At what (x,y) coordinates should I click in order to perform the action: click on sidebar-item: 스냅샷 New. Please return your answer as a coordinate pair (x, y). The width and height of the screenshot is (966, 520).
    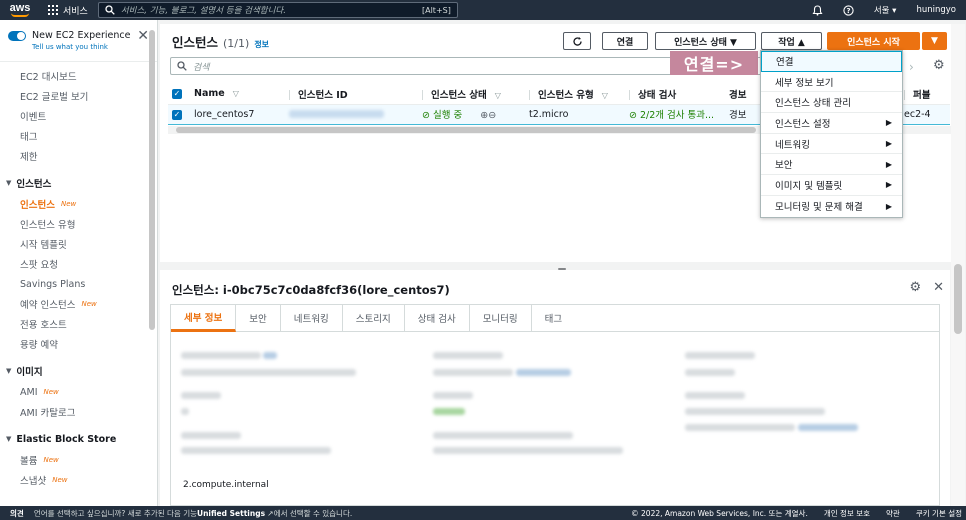
    Looking at the image, I should click on (78, 480).